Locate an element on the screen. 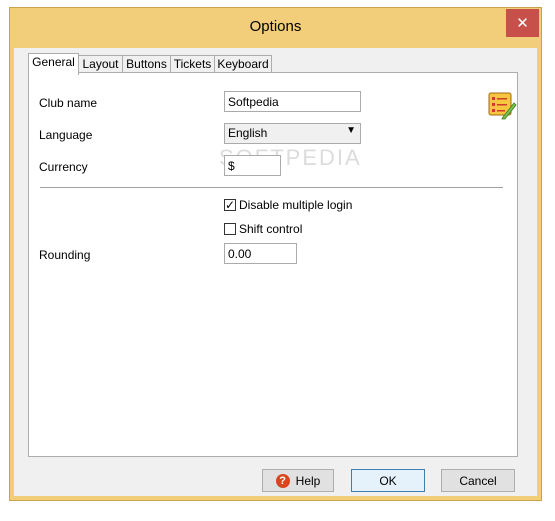  help-icon: ? is located at coordinates (282, 480).